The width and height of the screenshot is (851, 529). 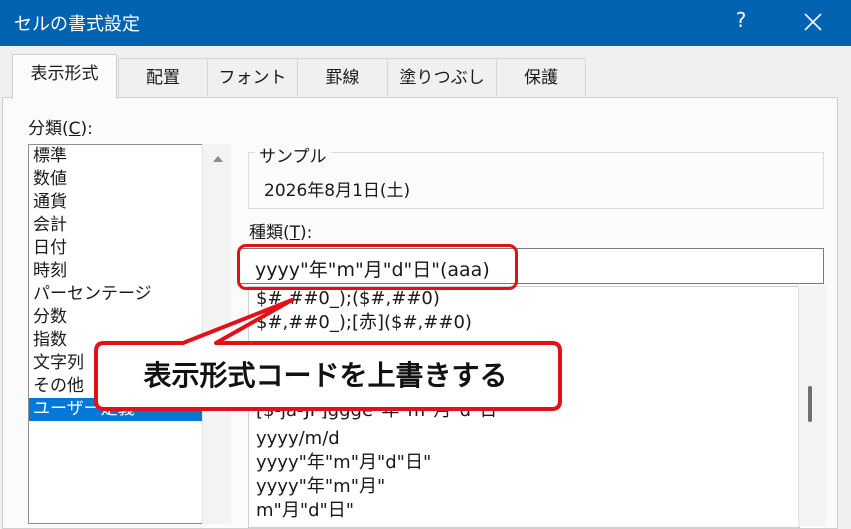 What do you see at coordinates (50, 202) in the screenshot?
I see `list-item: 通貨` at bounding box center [50, 202].